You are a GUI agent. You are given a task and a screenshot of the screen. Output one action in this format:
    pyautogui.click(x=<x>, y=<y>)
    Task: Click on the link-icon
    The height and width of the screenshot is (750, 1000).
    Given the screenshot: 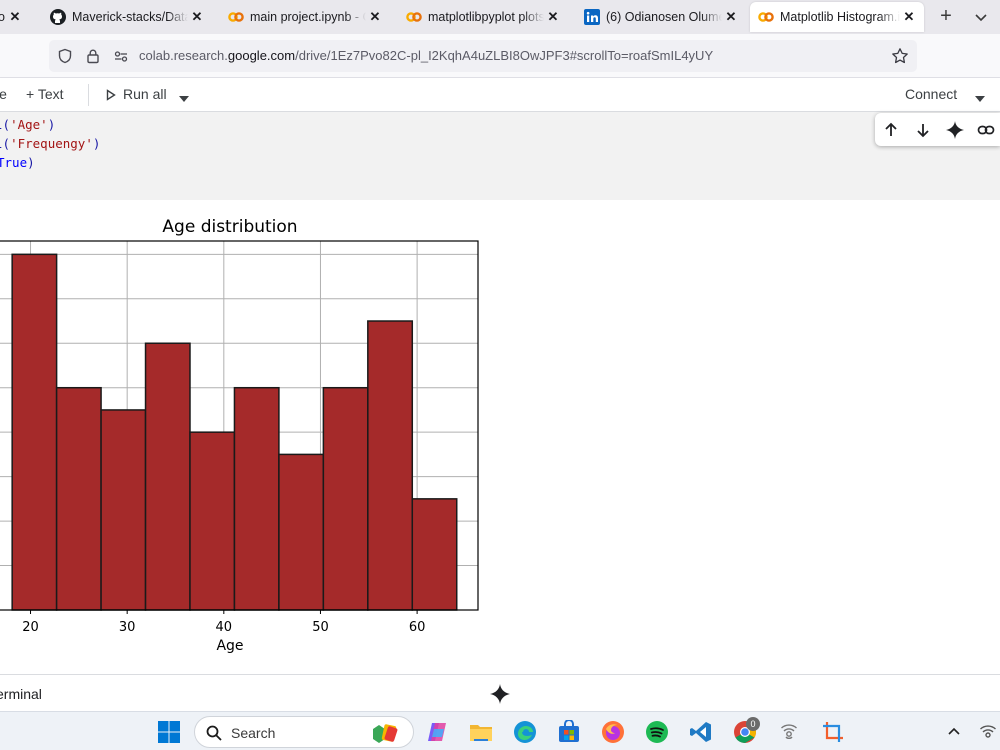 What is the action you would take?
    pyautogui.click(x=986, y=130)
    